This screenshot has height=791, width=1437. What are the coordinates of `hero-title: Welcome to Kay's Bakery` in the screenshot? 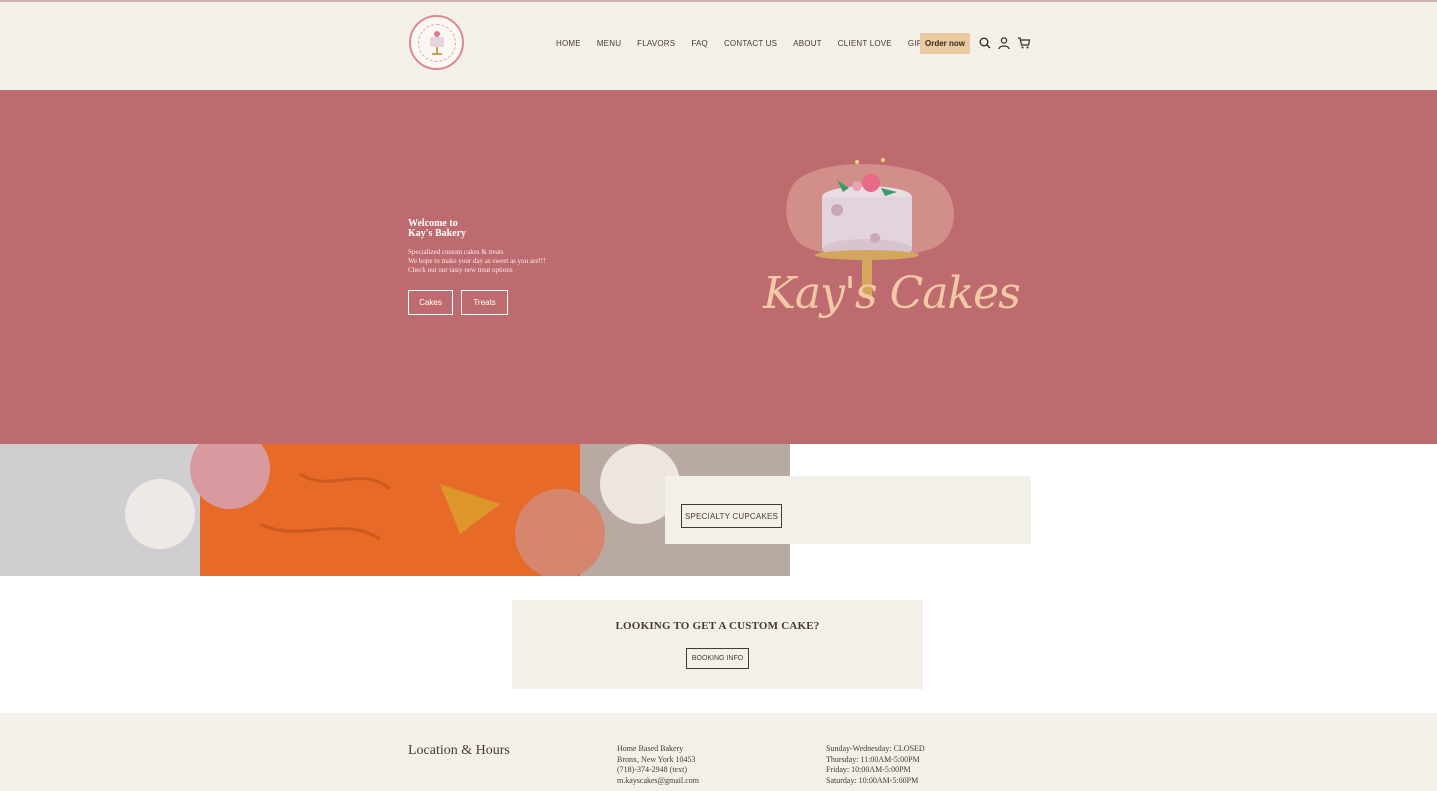 It's located at (437, 228).